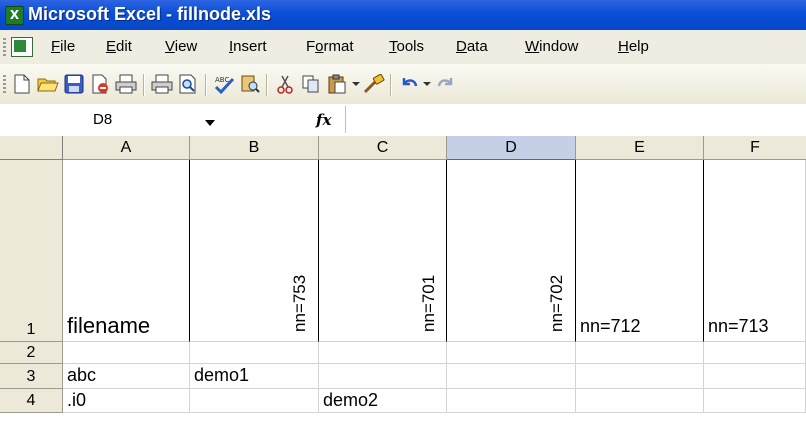 Image resolution: width=806 pixels, height=441 pixels. What do you see at coordinates (633, 46) in the screenshot?
I see `menu-help: Help` at bounding box center [633, 46].